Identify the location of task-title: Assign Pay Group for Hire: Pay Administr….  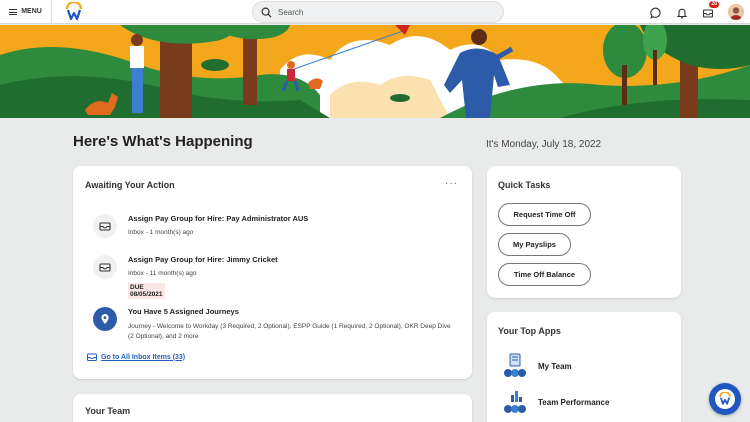
(218, 218).